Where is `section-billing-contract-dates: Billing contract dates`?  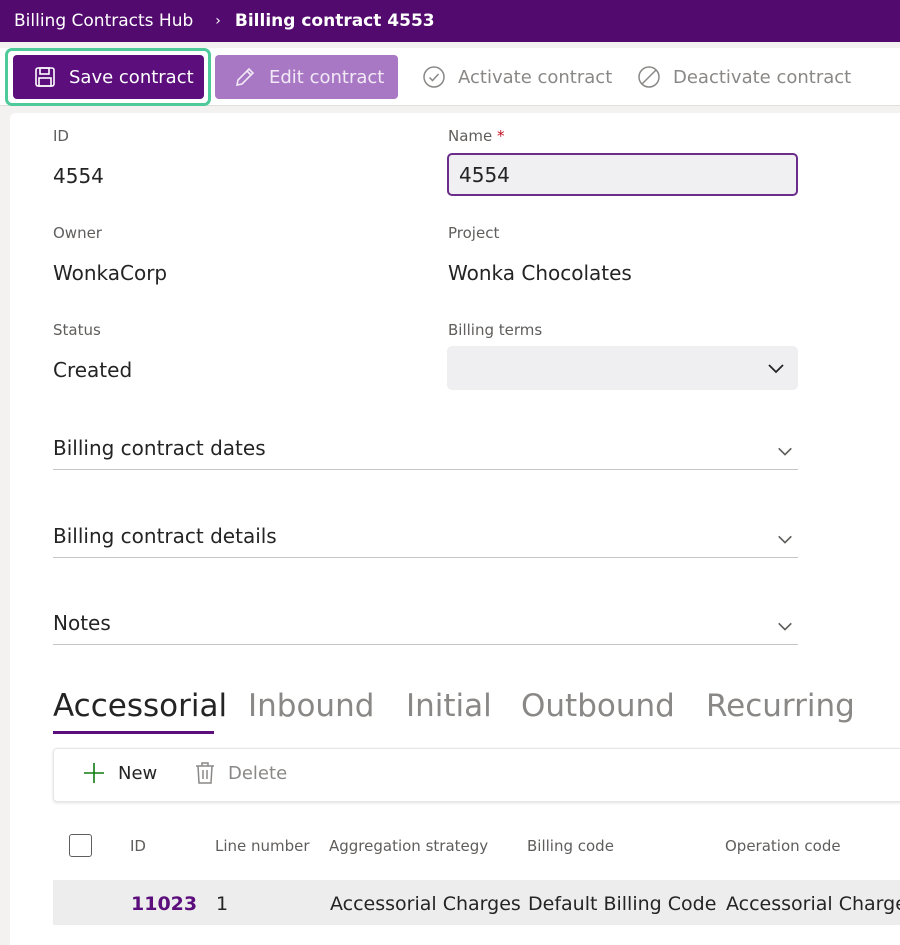 section-billing-contract-dates: Billing contract dates is located at coordinates (425, 453).